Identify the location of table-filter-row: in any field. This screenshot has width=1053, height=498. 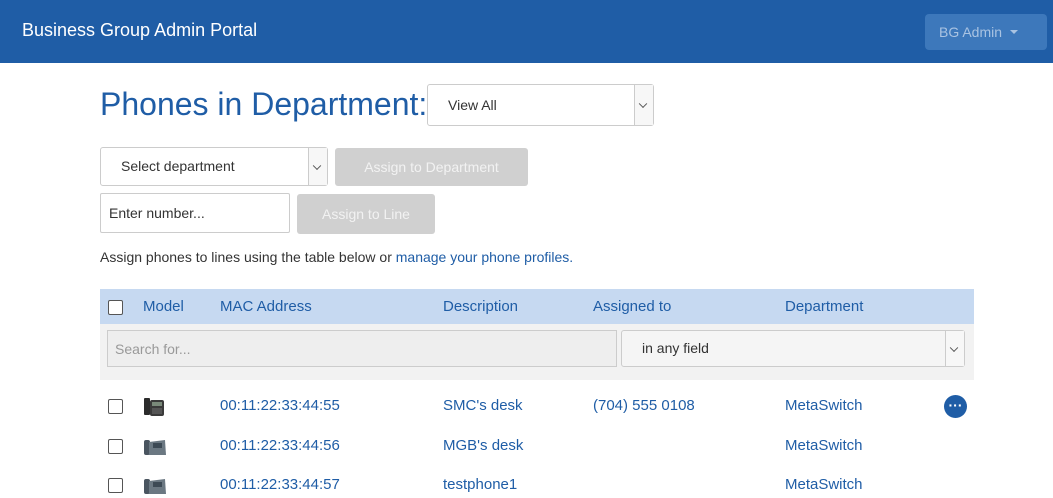
(537, 352).